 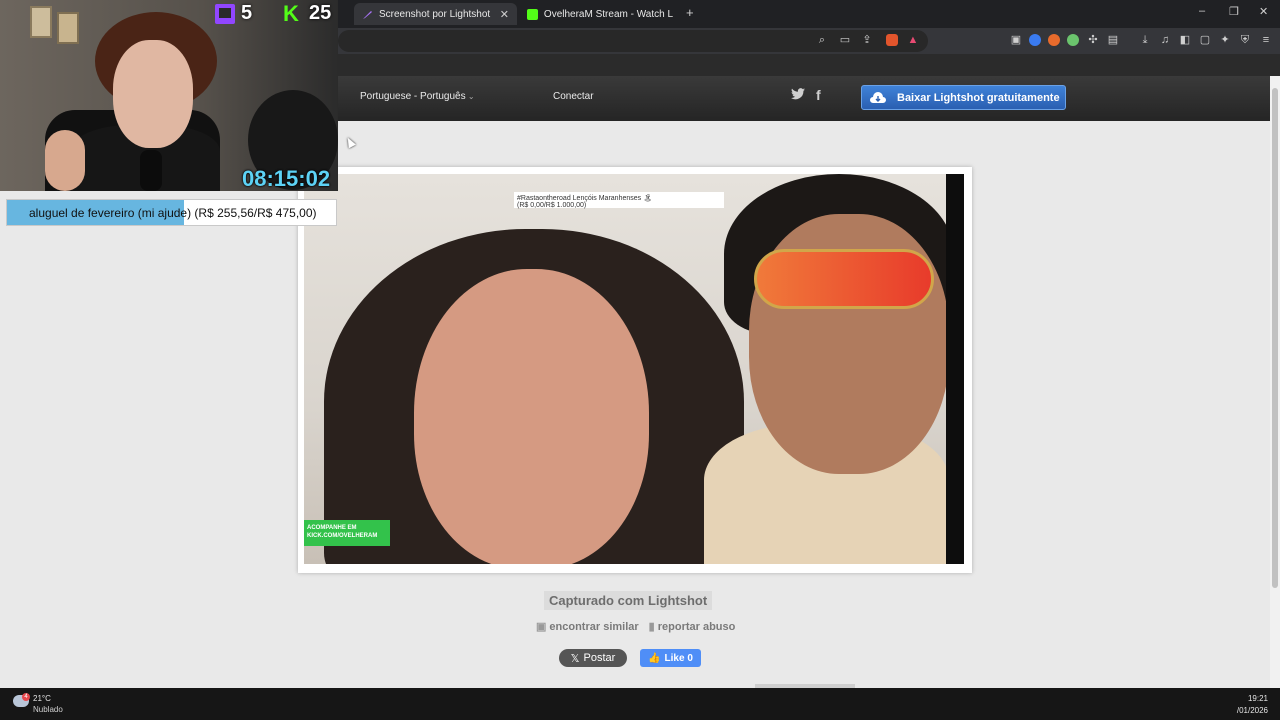 What do you see at coordinates (225, 14) in the screenshot?
I see `twitch-icon` at bounding box center [225, 14].